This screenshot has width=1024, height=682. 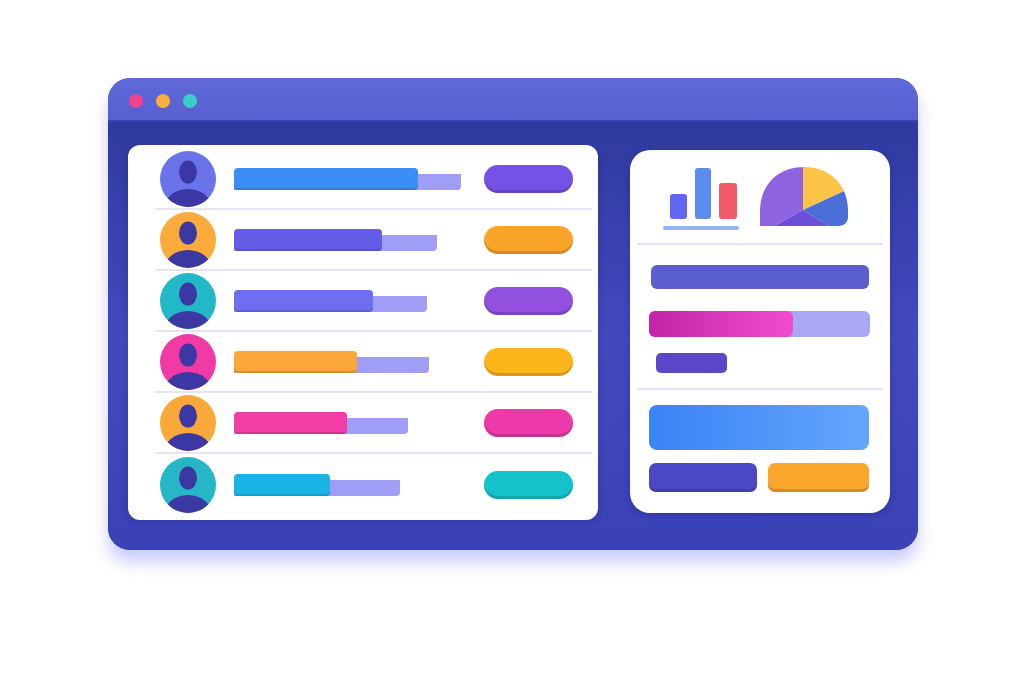 I want to click on bar-chart-icon, so click(x=701, y=198).